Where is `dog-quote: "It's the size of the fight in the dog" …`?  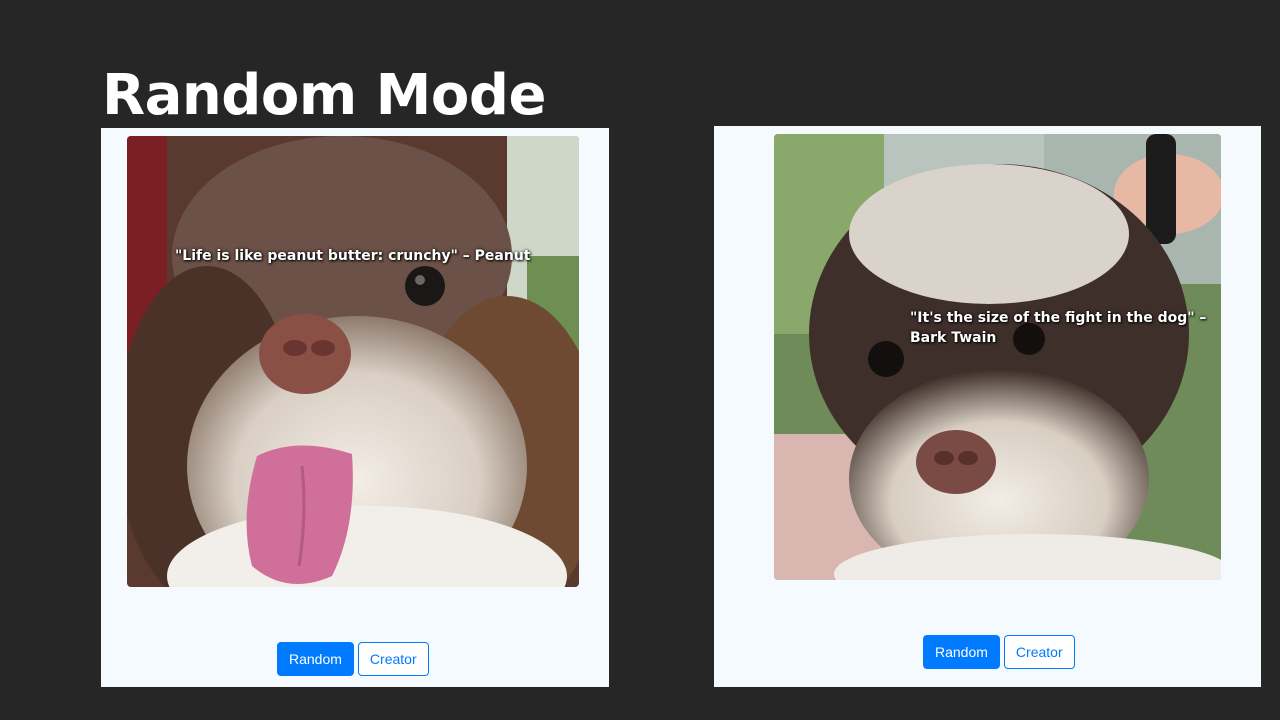 dog-quote: "It's the size of the fight in the dog" … is located at coordinates (1058, 328).